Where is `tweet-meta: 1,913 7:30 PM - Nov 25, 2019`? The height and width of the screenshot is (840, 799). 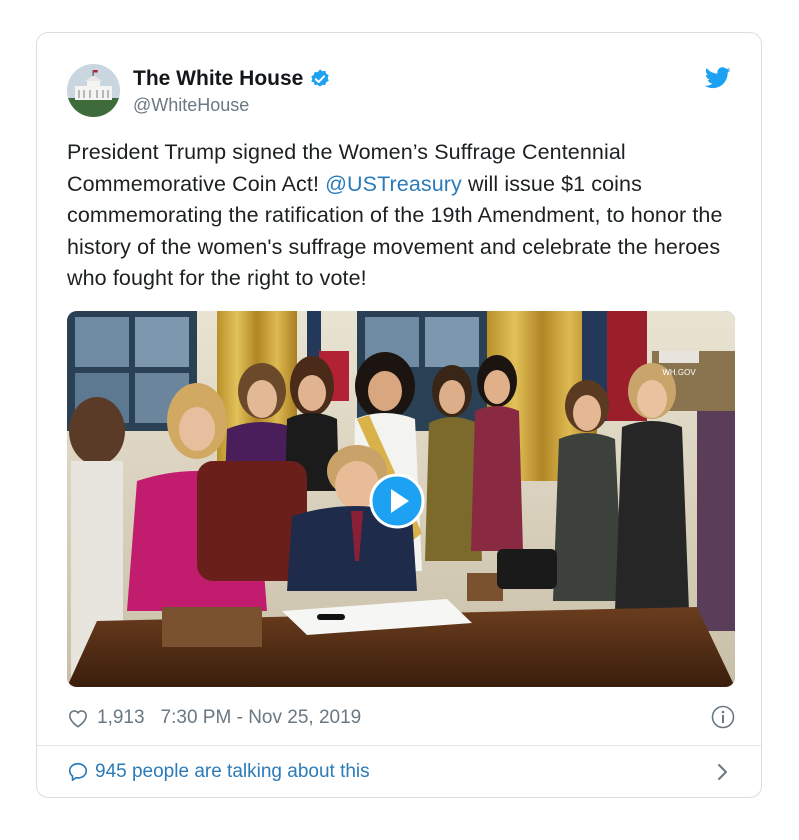
tweet-meta: 1,913 7:30 PM - Nov 25, 2019 is located at coordinates (401, 718).